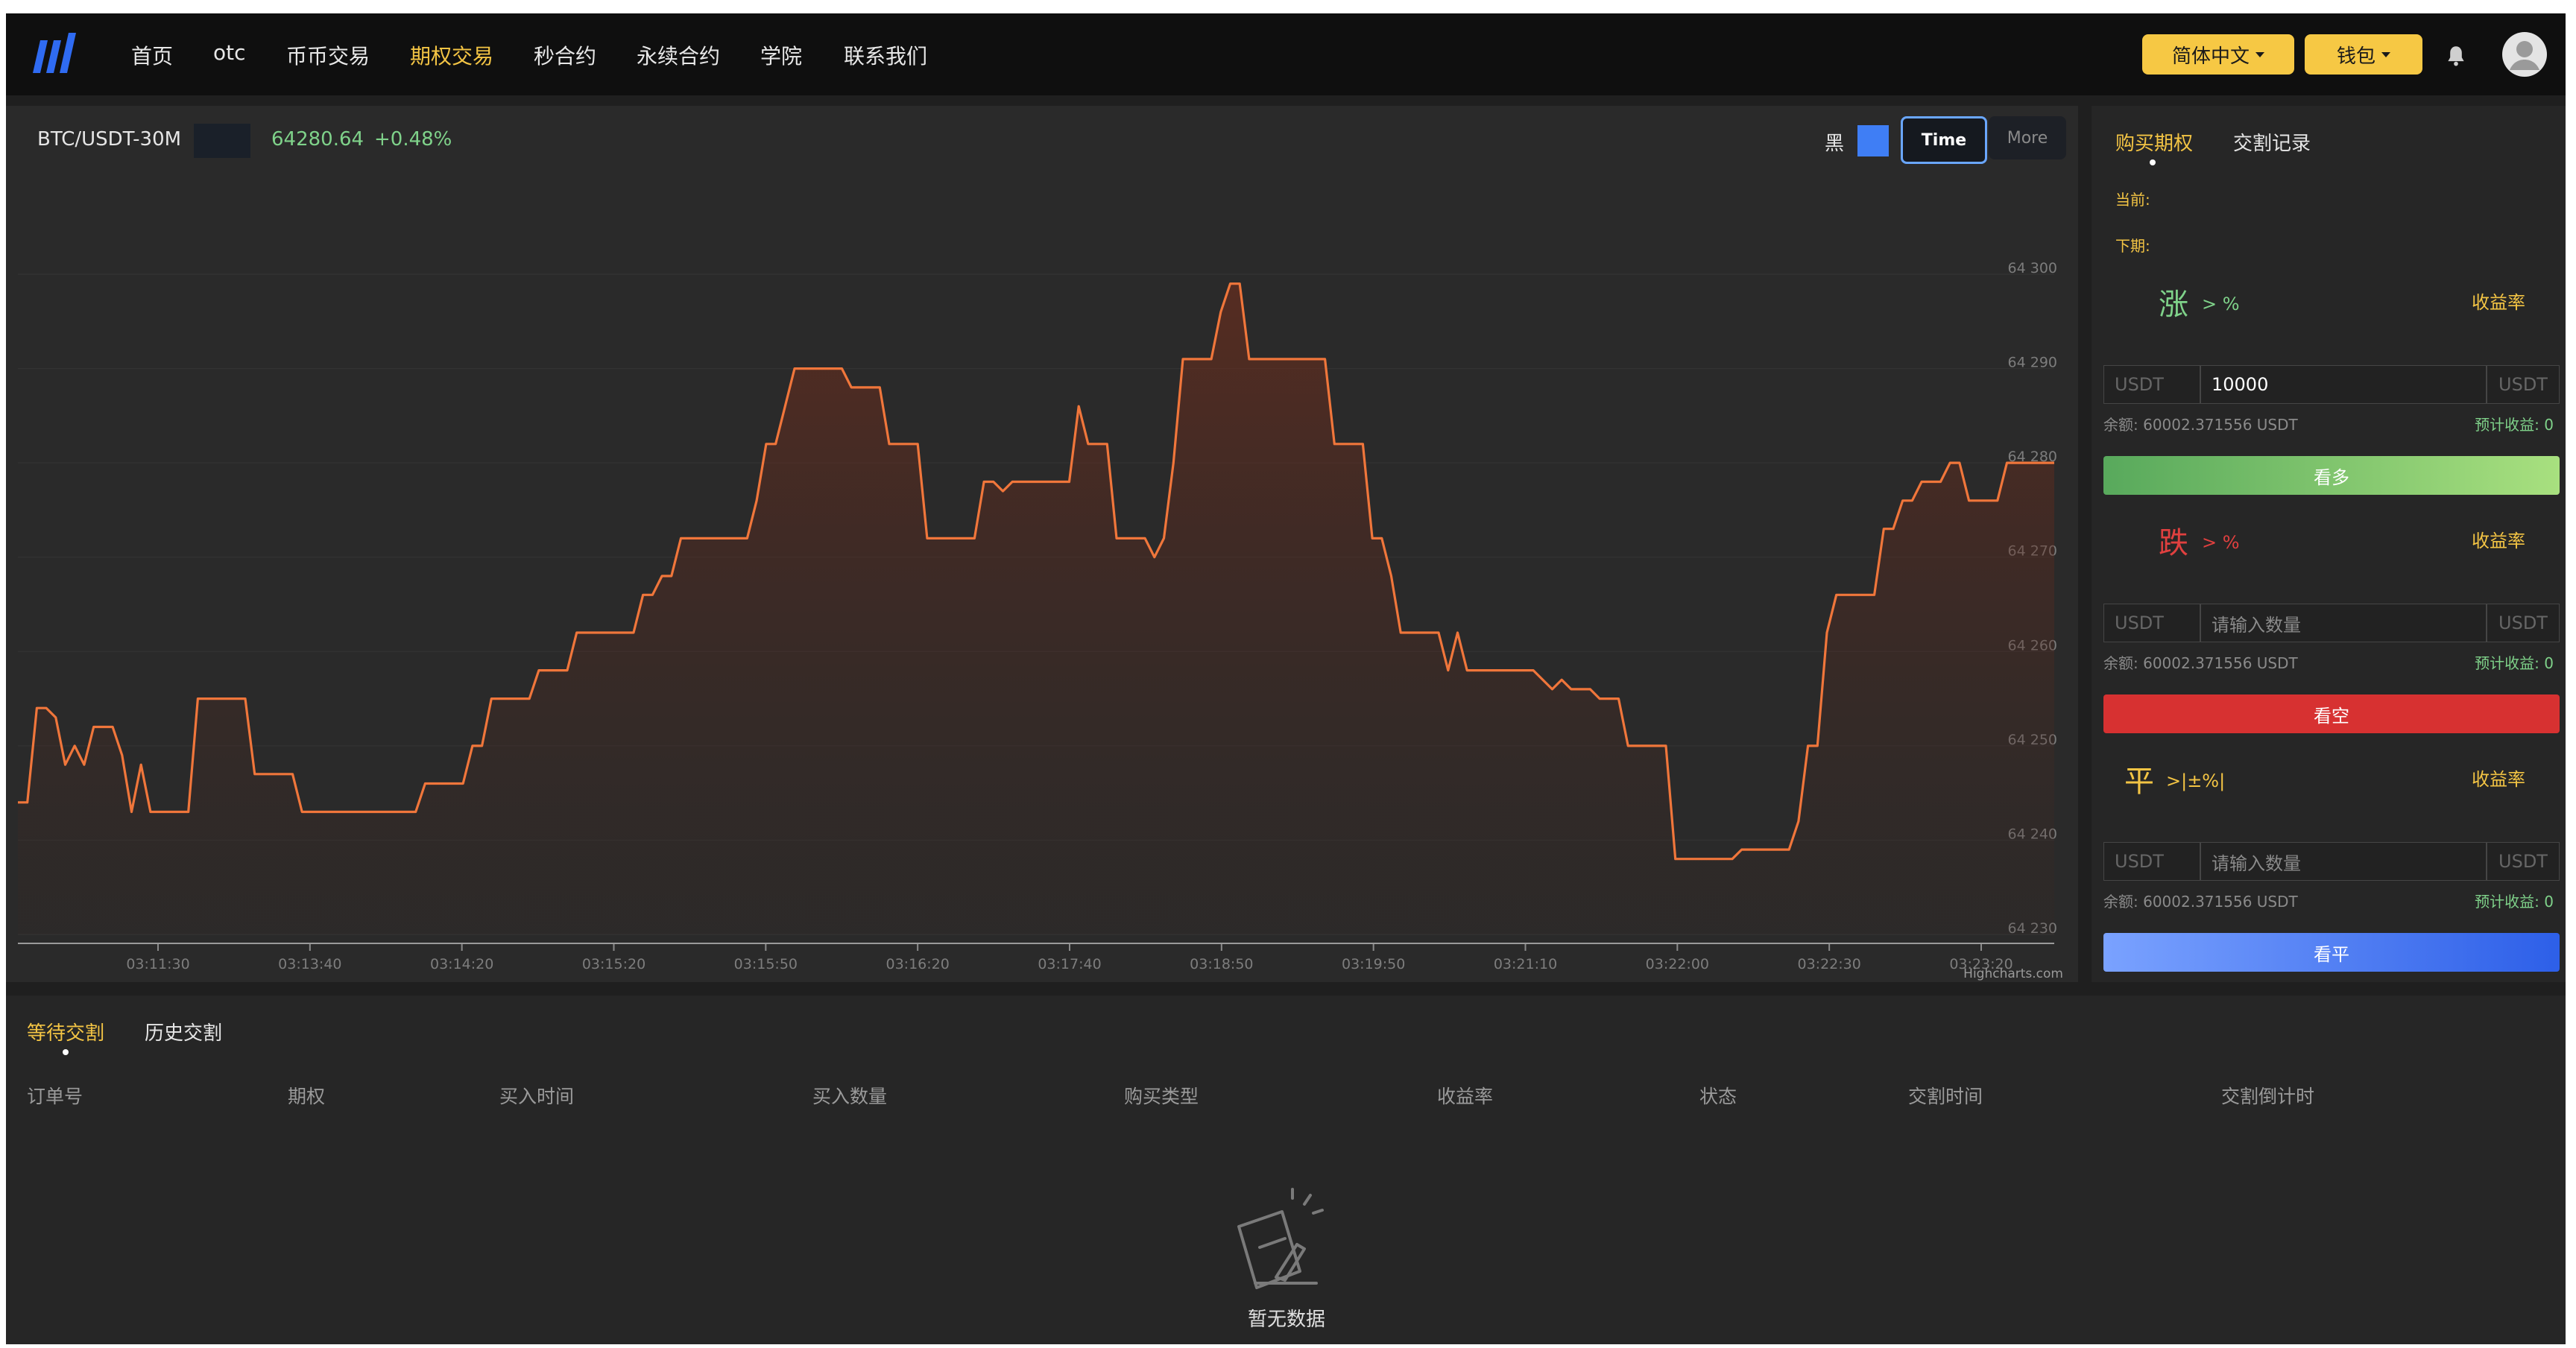  Describe the element at coordinates (613, 964) in the screenshot. I see `x-tick-label: 03:15:20` at that location.